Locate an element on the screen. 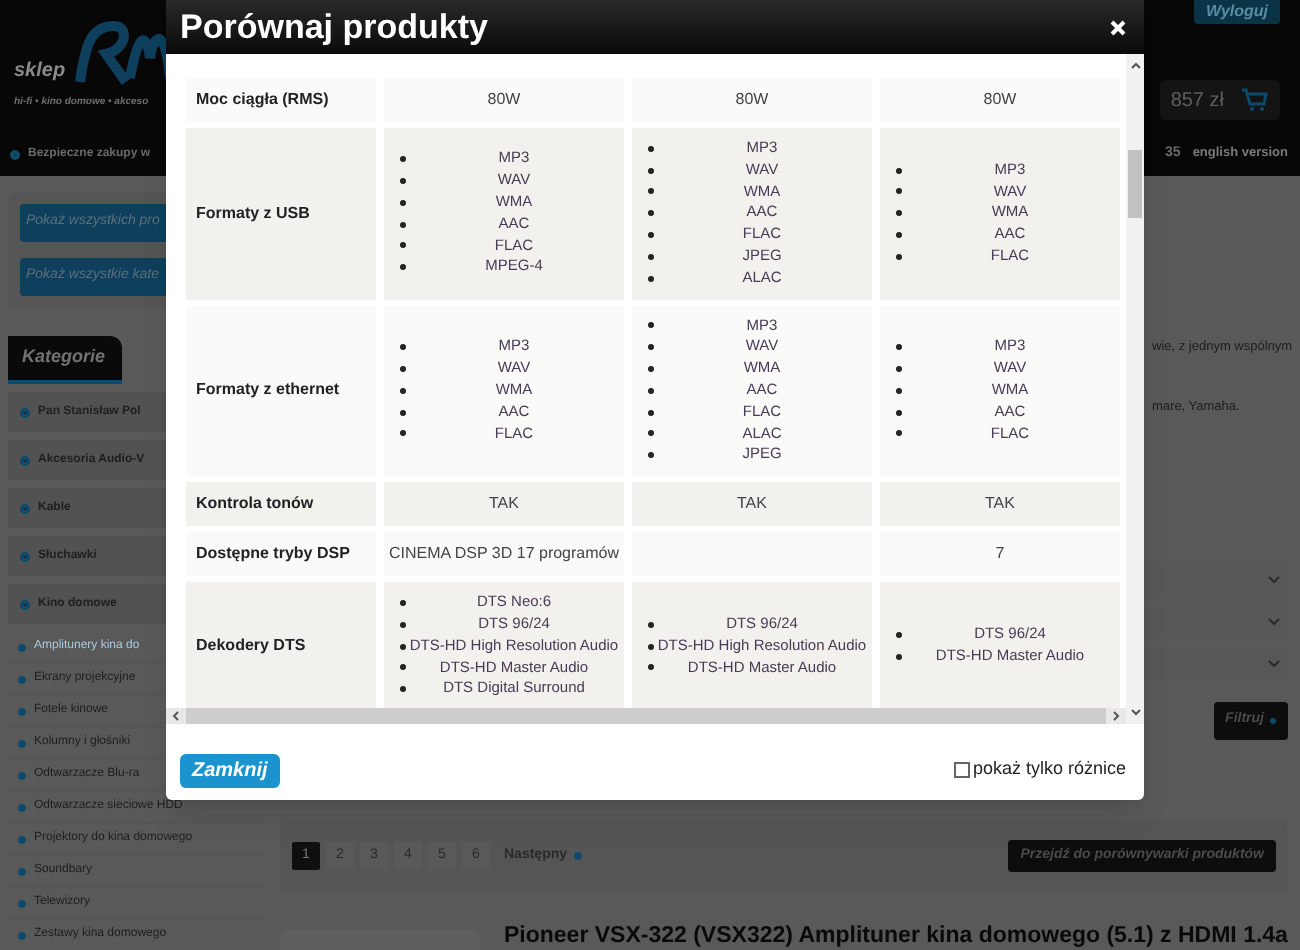 This screenshot has height=950, width=1300. scrollbar-thumb is located at coordinates (1135, 184).